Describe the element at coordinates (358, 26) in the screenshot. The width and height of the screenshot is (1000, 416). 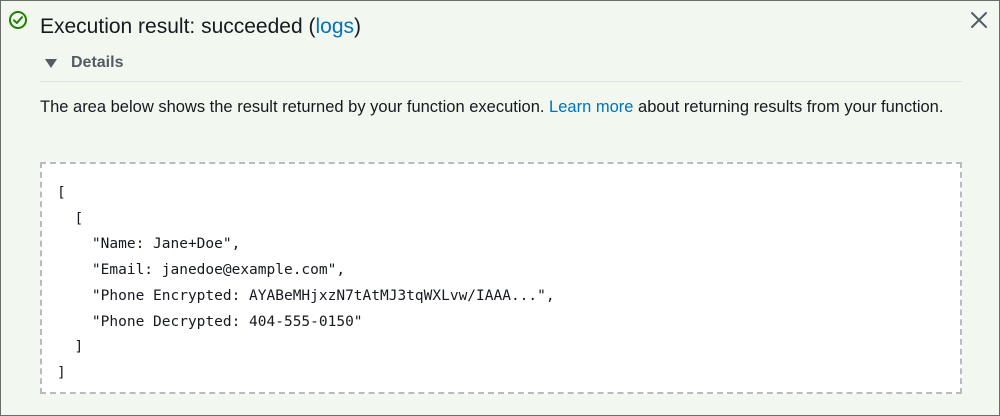
I see `title-suffix: )` at that location.